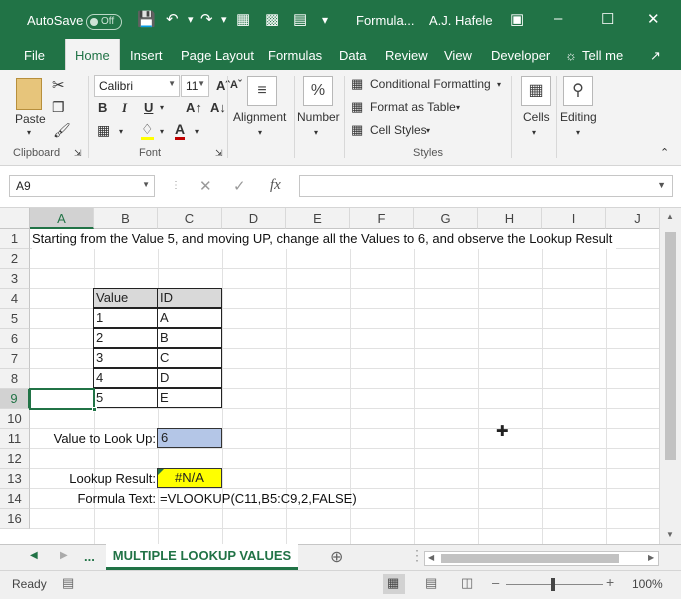 This screenshot has width=681, height=599. Describe the element at coordinates (189, 338) in the screenshot. I see `table-cell: B` at that location.